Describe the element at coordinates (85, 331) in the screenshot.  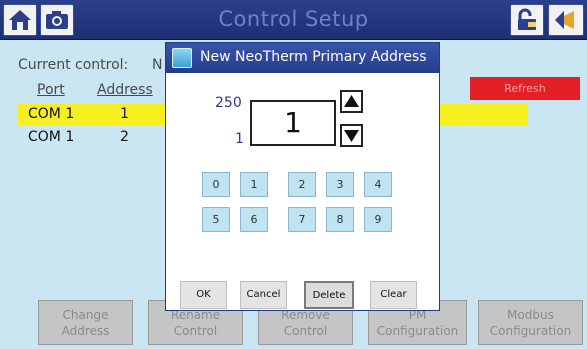
I see `button-label-line2: Address` at that location.